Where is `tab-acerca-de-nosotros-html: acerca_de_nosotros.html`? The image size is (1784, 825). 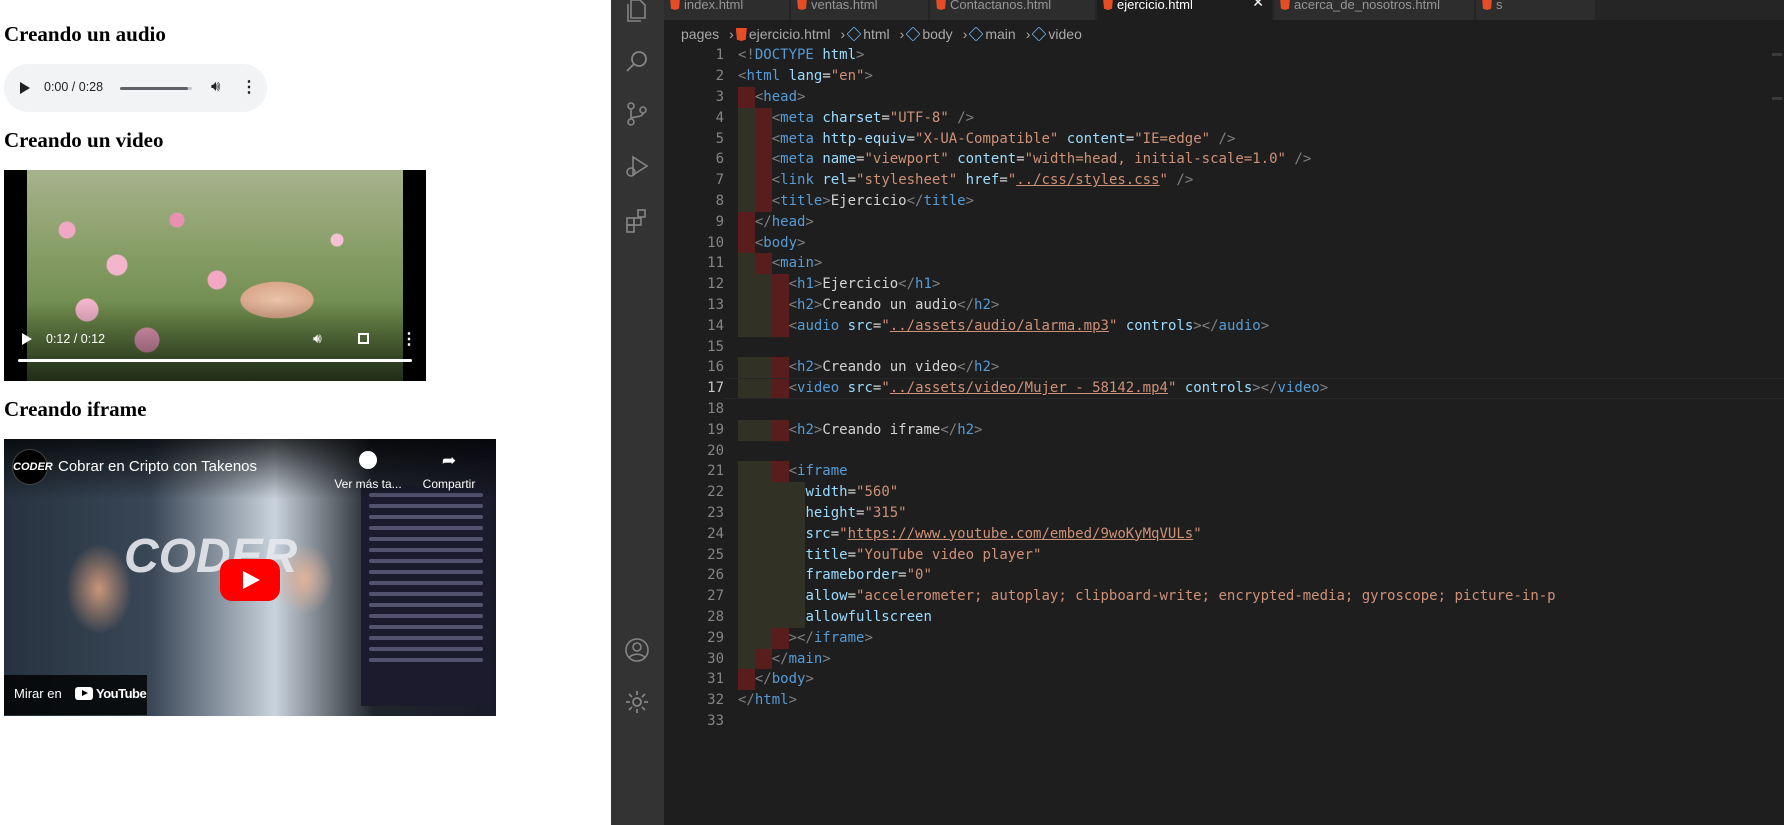
tab-acerca-de-nosotros-html: acerca_de_nosotros.html is located at coordinates (1374, 10).